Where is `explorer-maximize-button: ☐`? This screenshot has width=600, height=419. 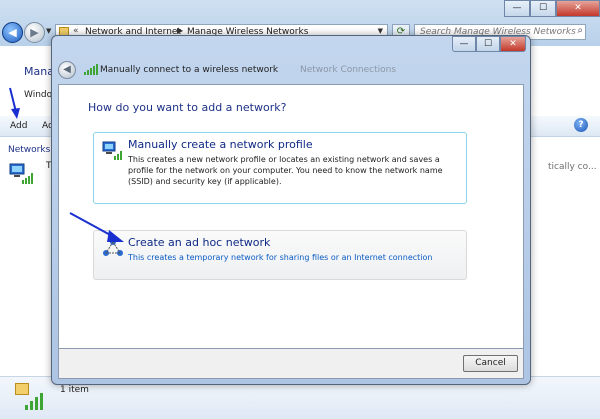 explorer-maximize-button: ☐ is located at coordinates (543, 8).